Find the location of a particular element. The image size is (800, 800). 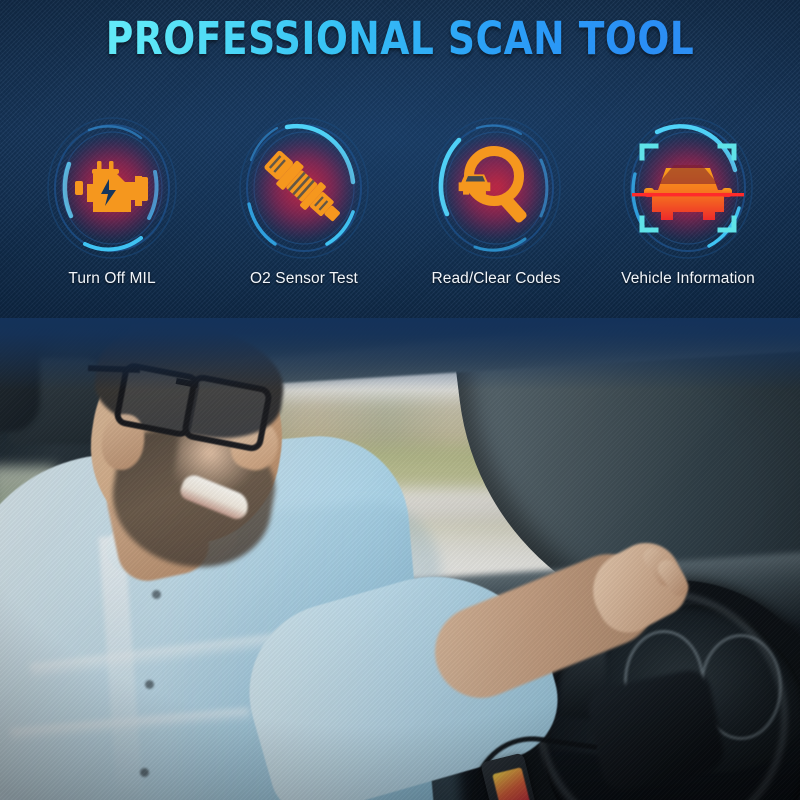

feature-label: Read/Clear Codes is located at coordinates (496, 278).